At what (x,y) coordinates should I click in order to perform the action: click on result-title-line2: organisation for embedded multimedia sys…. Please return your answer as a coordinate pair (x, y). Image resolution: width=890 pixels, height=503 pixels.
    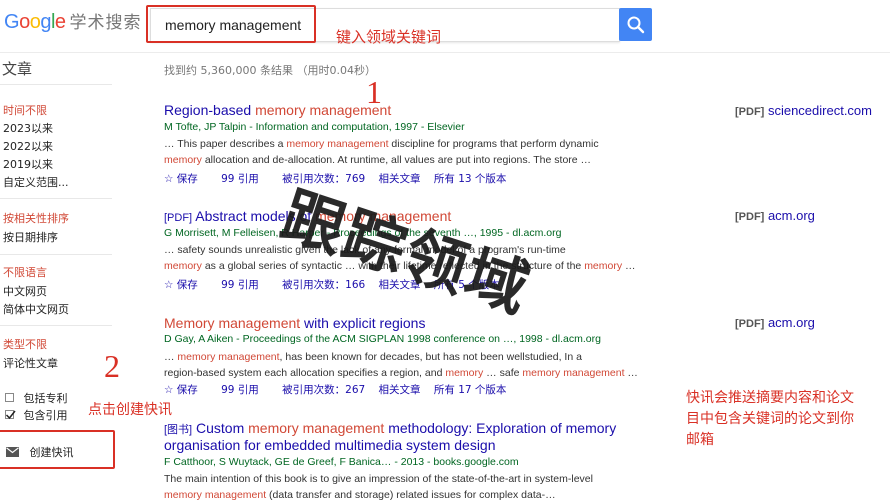
    Looking at the image, I should click on (330, 445).